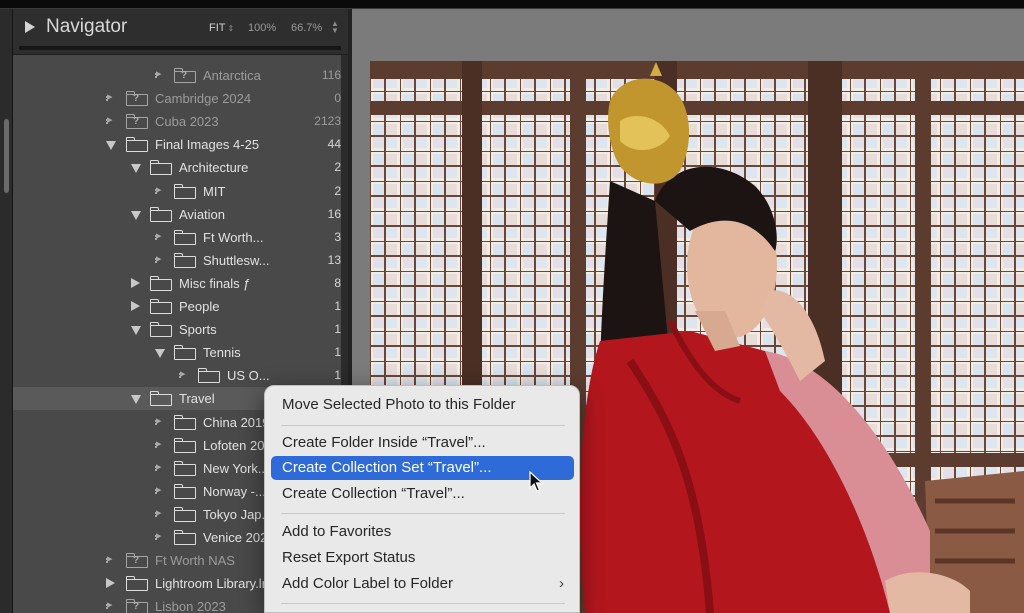  I want to click on folder-name: Cuba 2023, so click(187, 122).